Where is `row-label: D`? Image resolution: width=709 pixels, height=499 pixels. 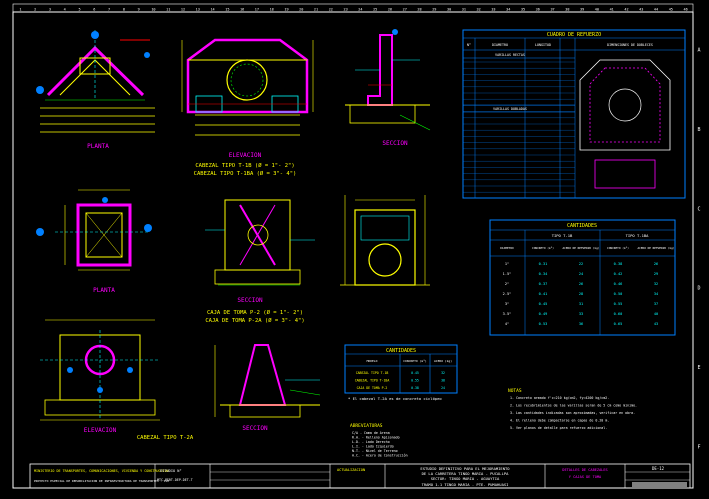
row-label: D is located at coordinates (698, 289).